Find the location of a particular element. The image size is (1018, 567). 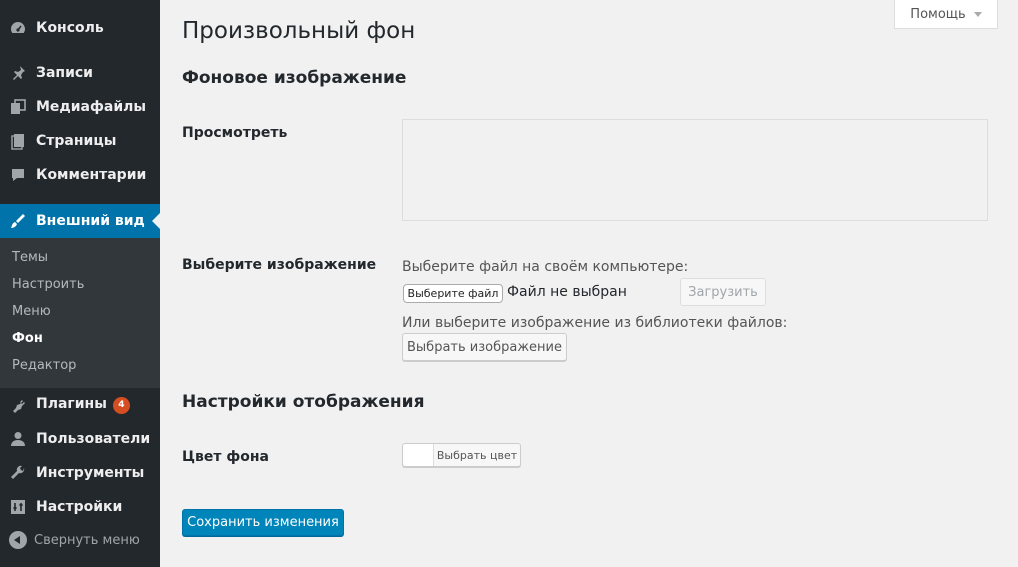

submenu-item-editor: Редактор is located at coordinates (44, 365).